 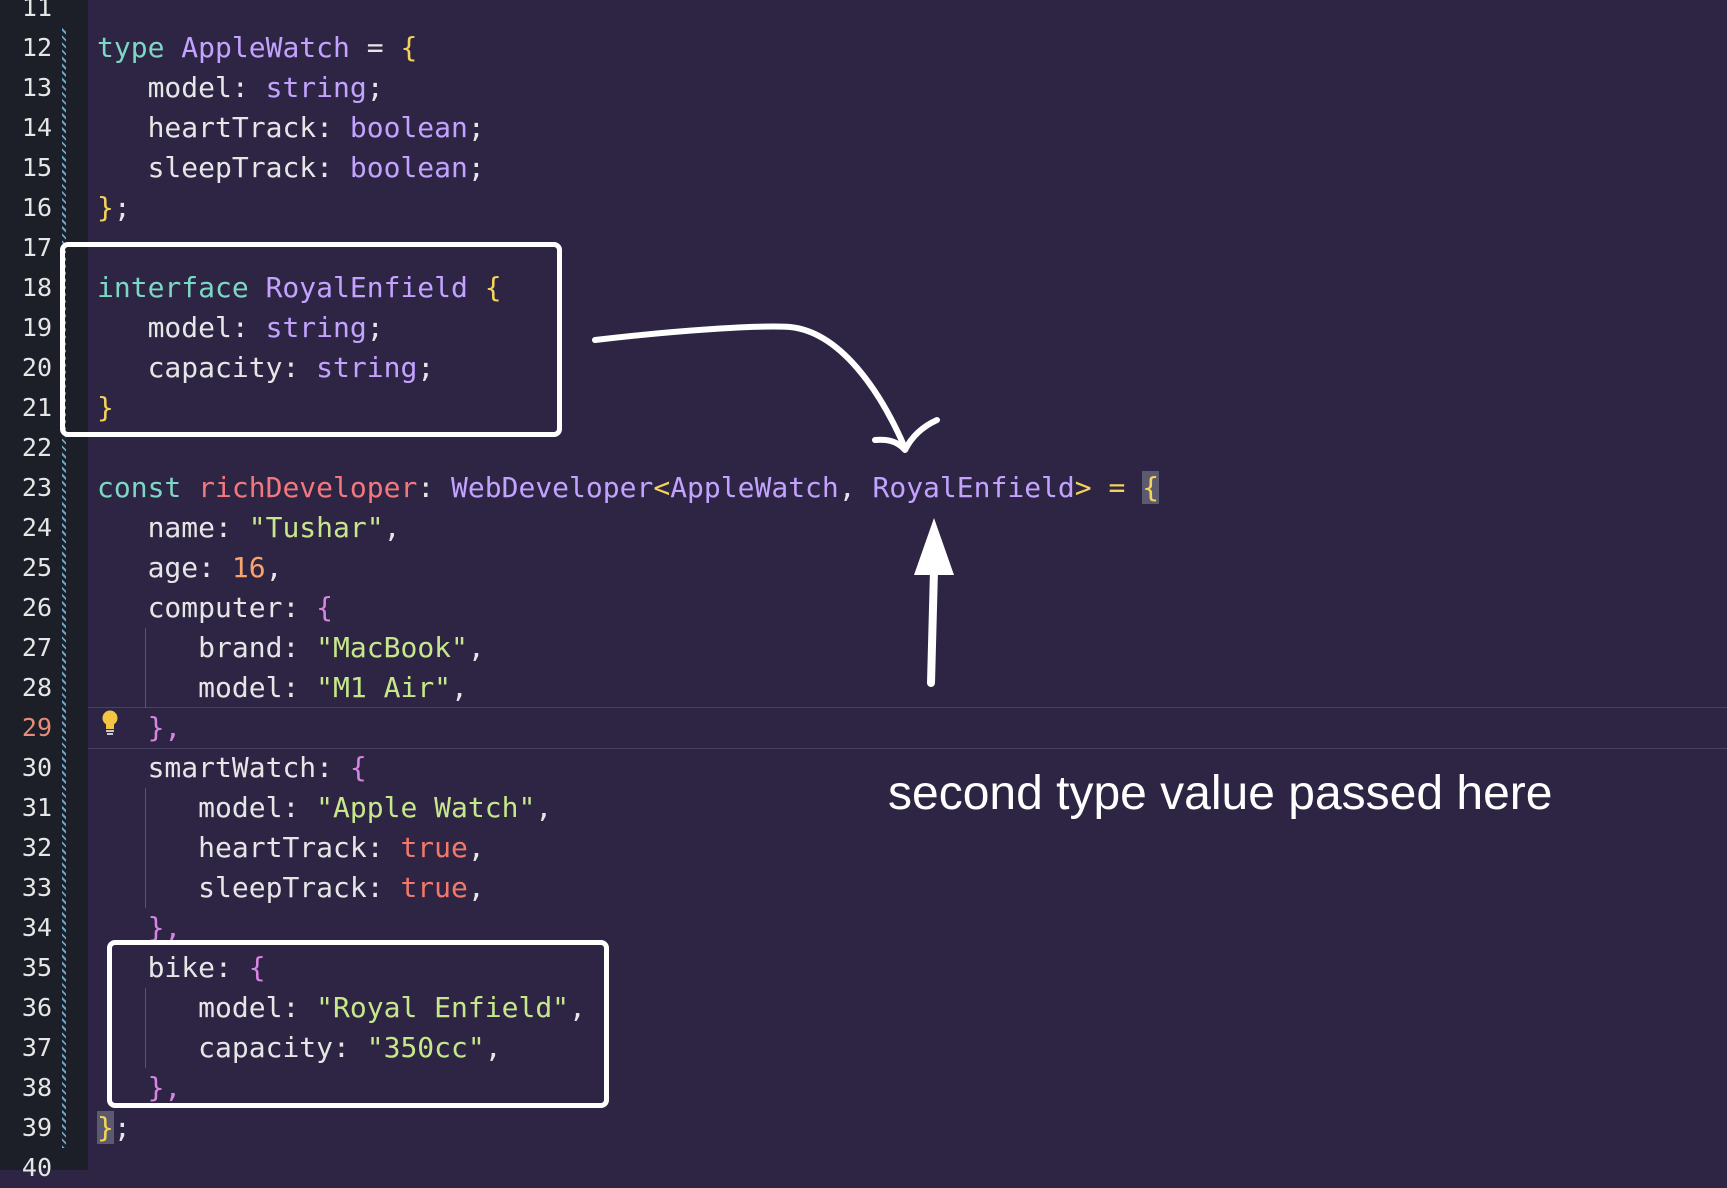 What do you see at coordinates (1220, 793) in the screenshot?
I see `annotation-caption: second type value passed here` at bounding box center [1220, 793].